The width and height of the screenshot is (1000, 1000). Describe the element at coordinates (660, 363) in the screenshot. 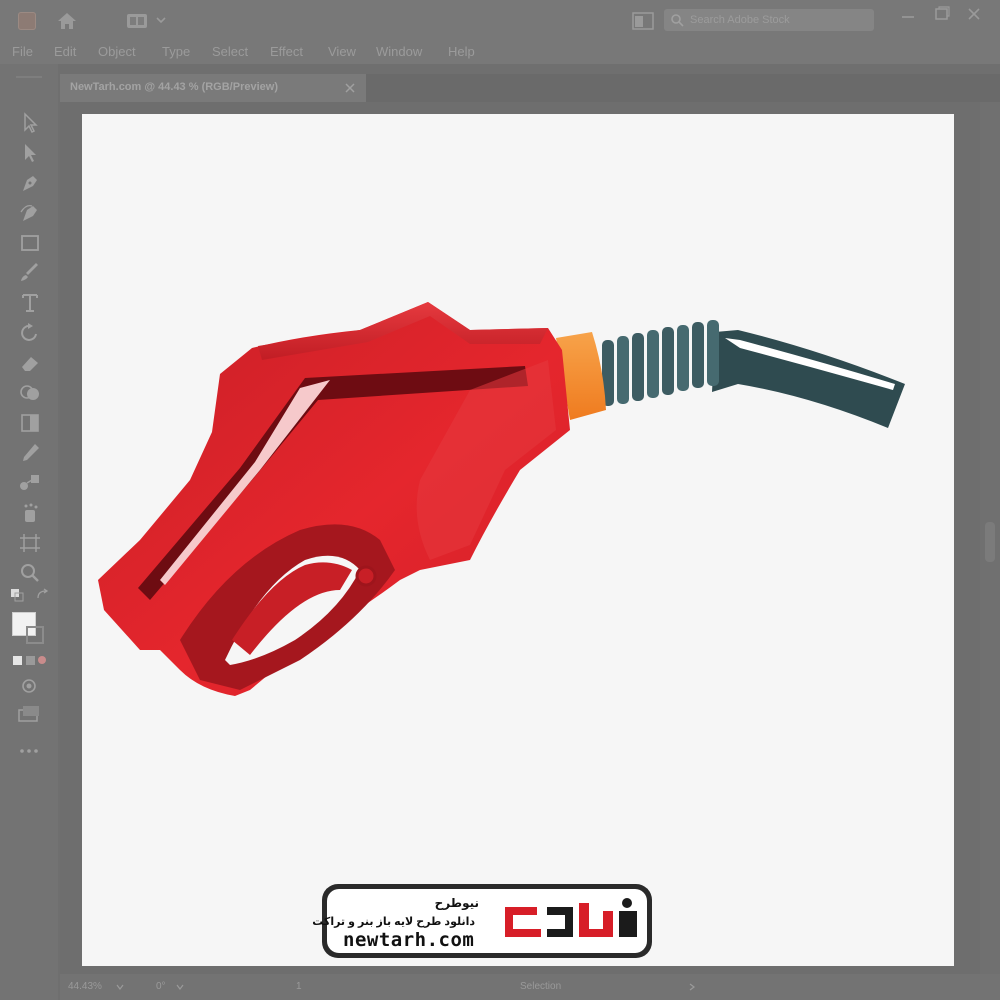

I see `spout-spring` at that location.